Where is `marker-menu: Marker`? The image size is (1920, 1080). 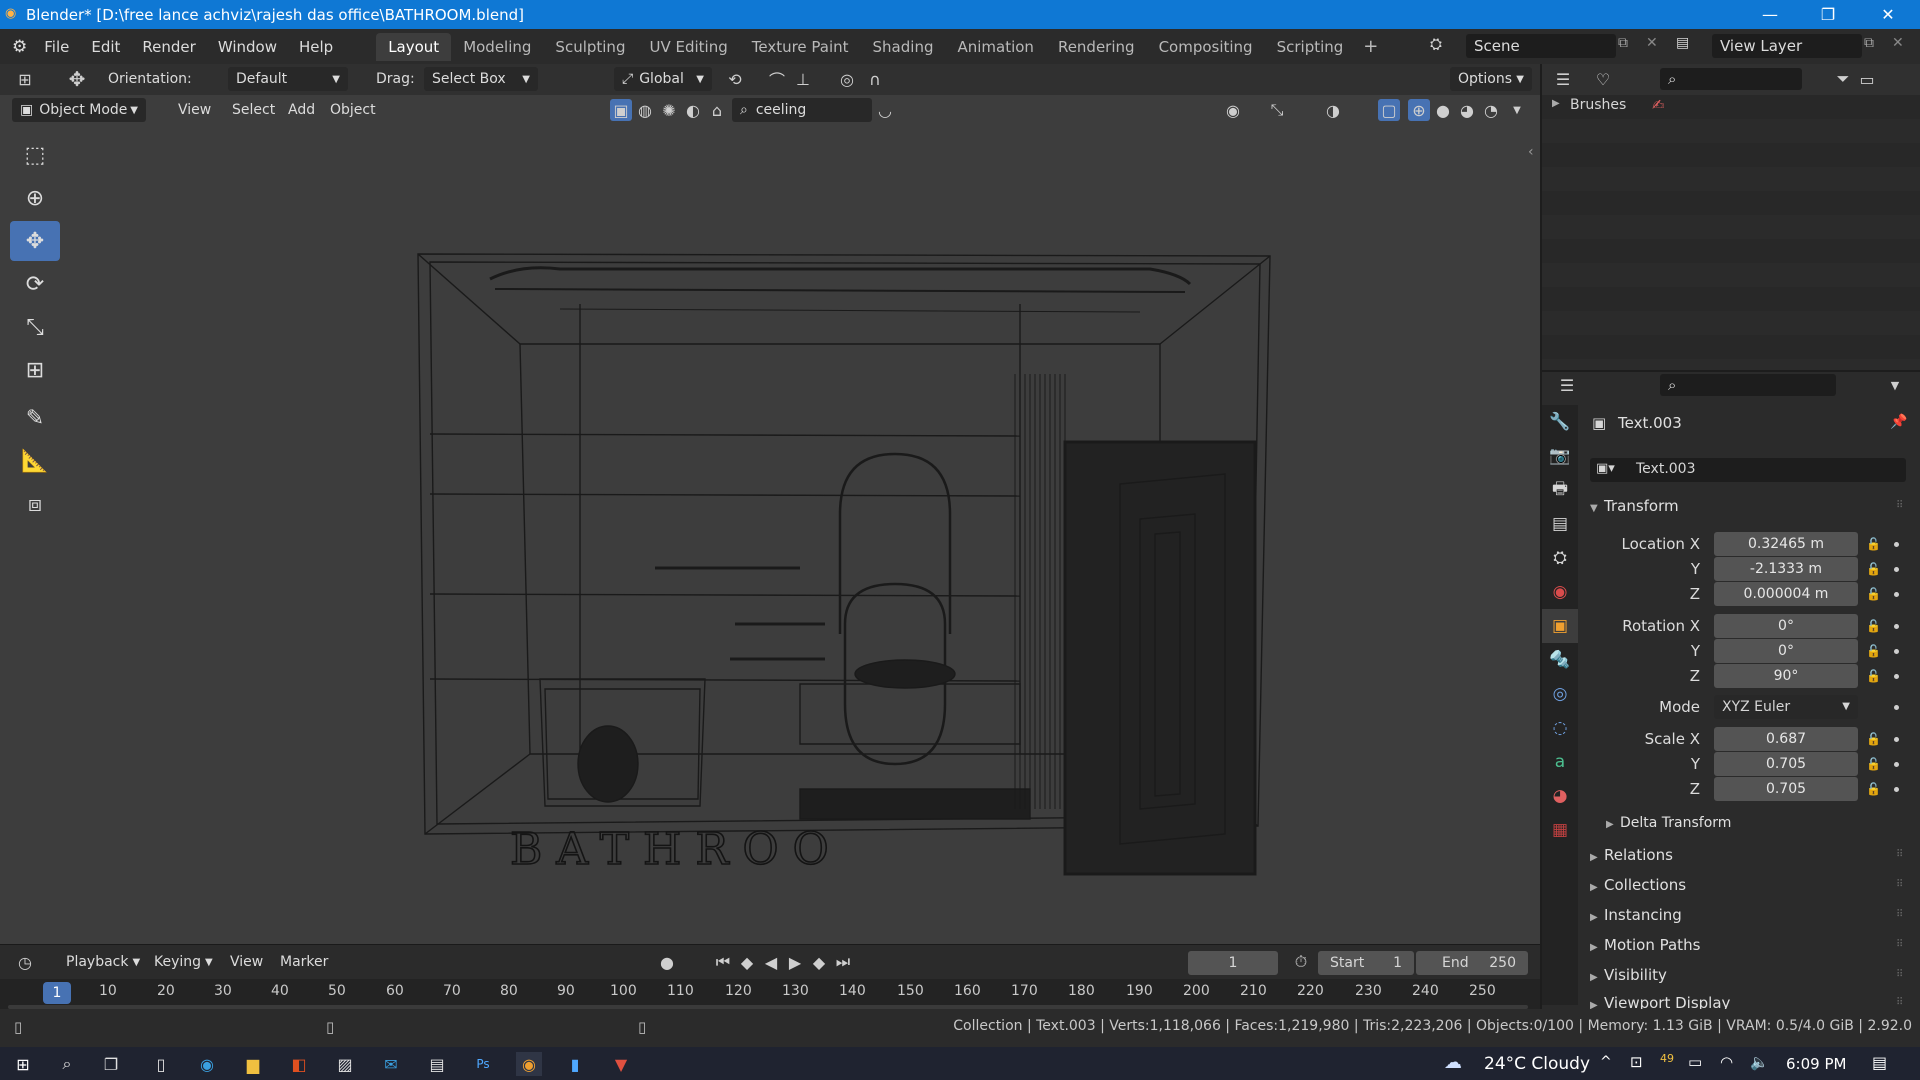 marker-menu: Marker is located at coordinates (304, 962).